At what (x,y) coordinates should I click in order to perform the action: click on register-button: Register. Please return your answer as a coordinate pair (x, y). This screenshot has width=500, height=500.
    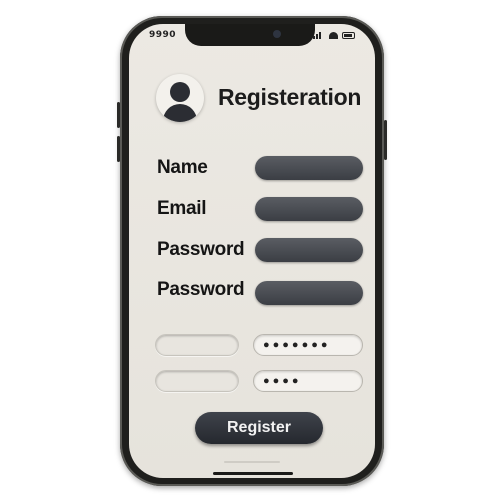
    Looking at the image, I should click on (259, 428).